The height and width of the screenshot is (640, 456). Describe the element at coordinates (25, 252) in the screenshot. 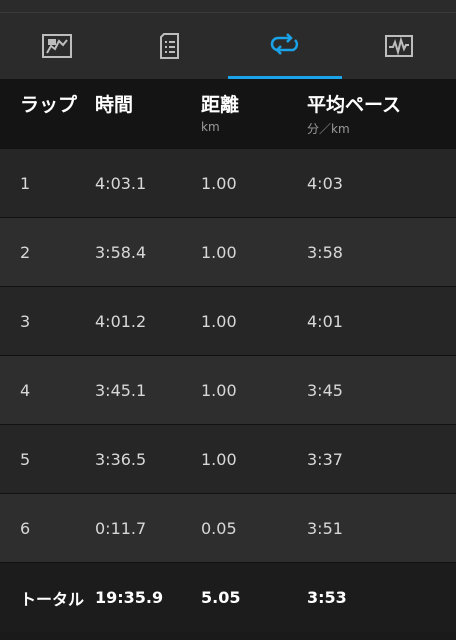

I see `lap-number: 2` at that location.